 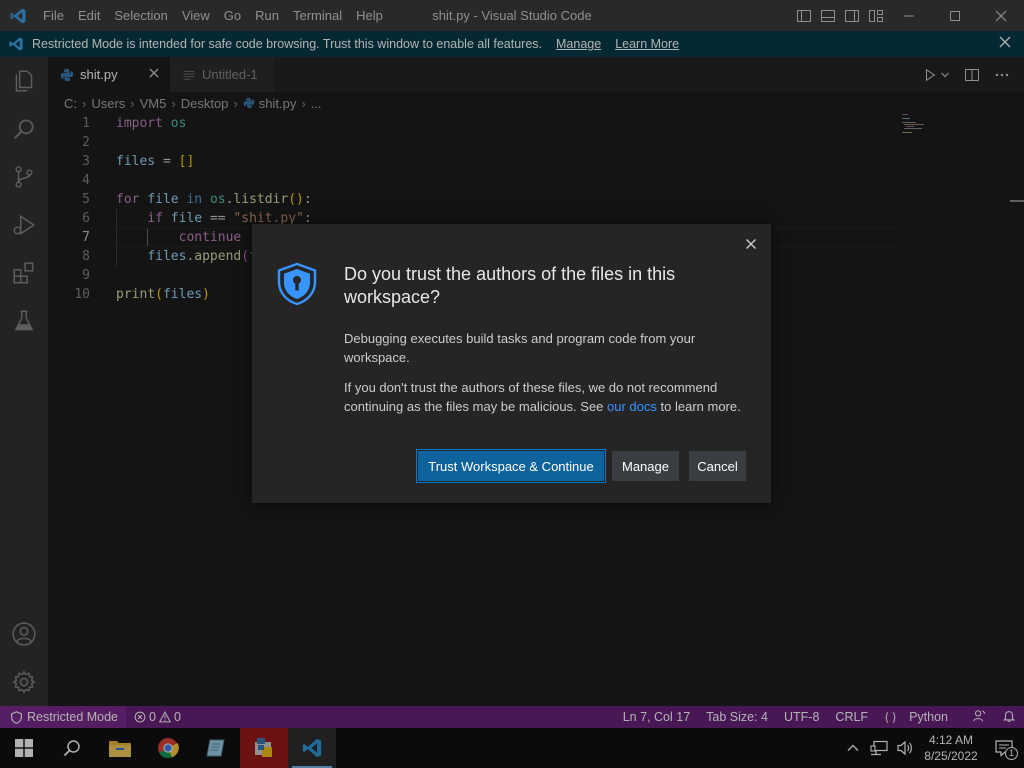 What do you see at coordinates (698, 406) in the screenshot?
I see `dialog-detail-text-end: to learn more.` at bounding box center [698, 406].